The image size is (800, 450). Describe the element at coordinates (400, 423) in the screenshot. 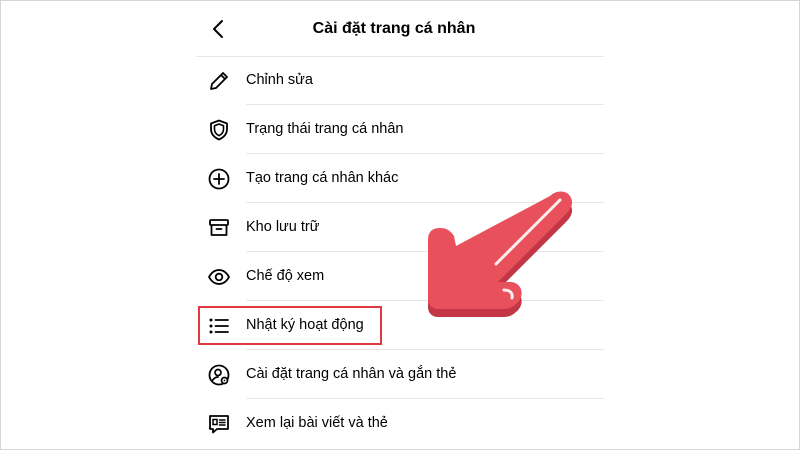

I see `menu-item-review-posts: Xem lại bài viết và thẻ` at that location.